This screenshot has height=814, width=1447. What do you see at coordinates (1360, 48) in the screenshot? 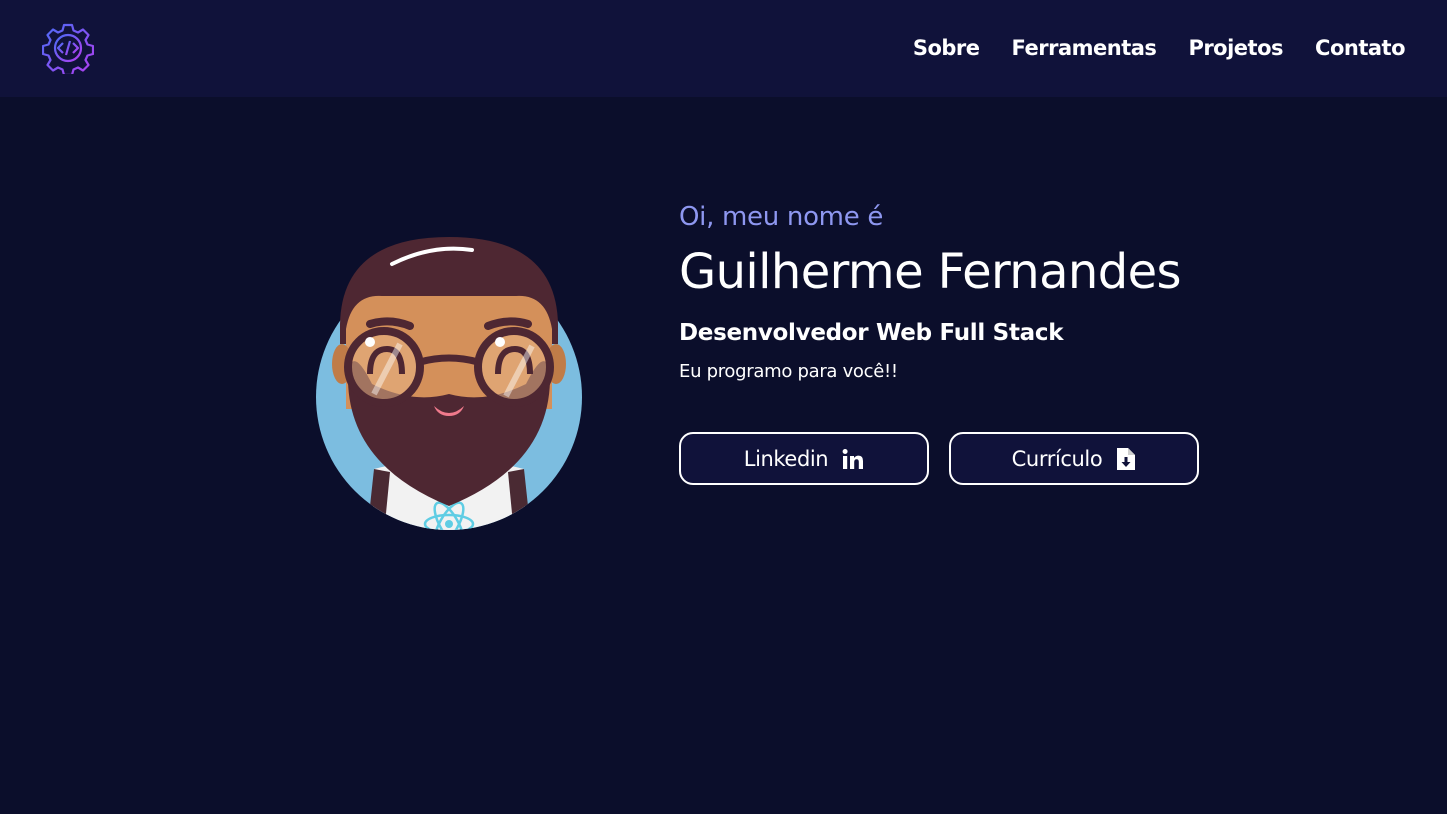
I see `nav-link-contato: Contato` at bounding box center [1360, 48].